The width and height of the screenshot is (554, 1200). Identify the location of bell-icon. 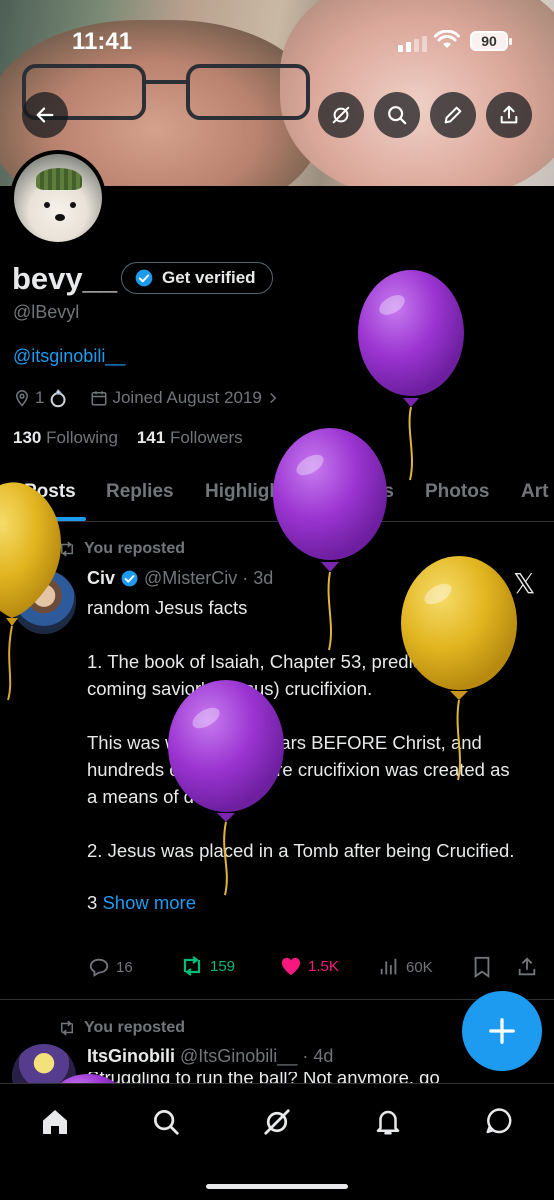
(388, 1122).